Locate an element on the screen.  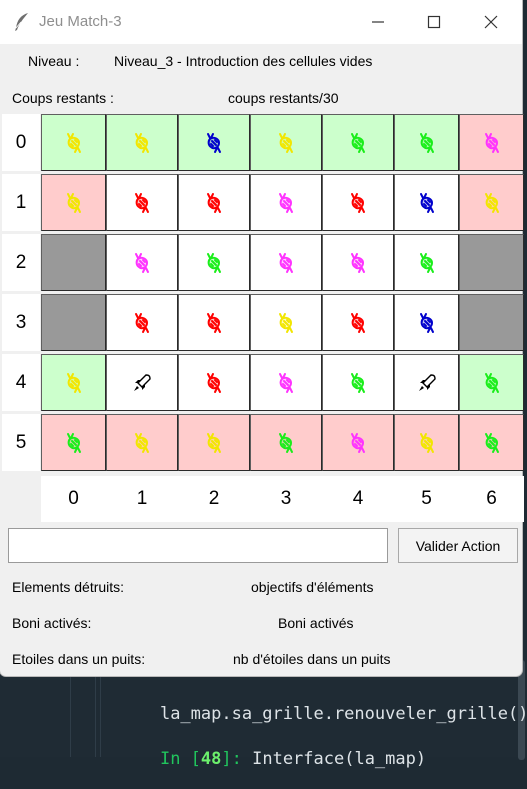
close-icon is located at coordinates (491, 22).